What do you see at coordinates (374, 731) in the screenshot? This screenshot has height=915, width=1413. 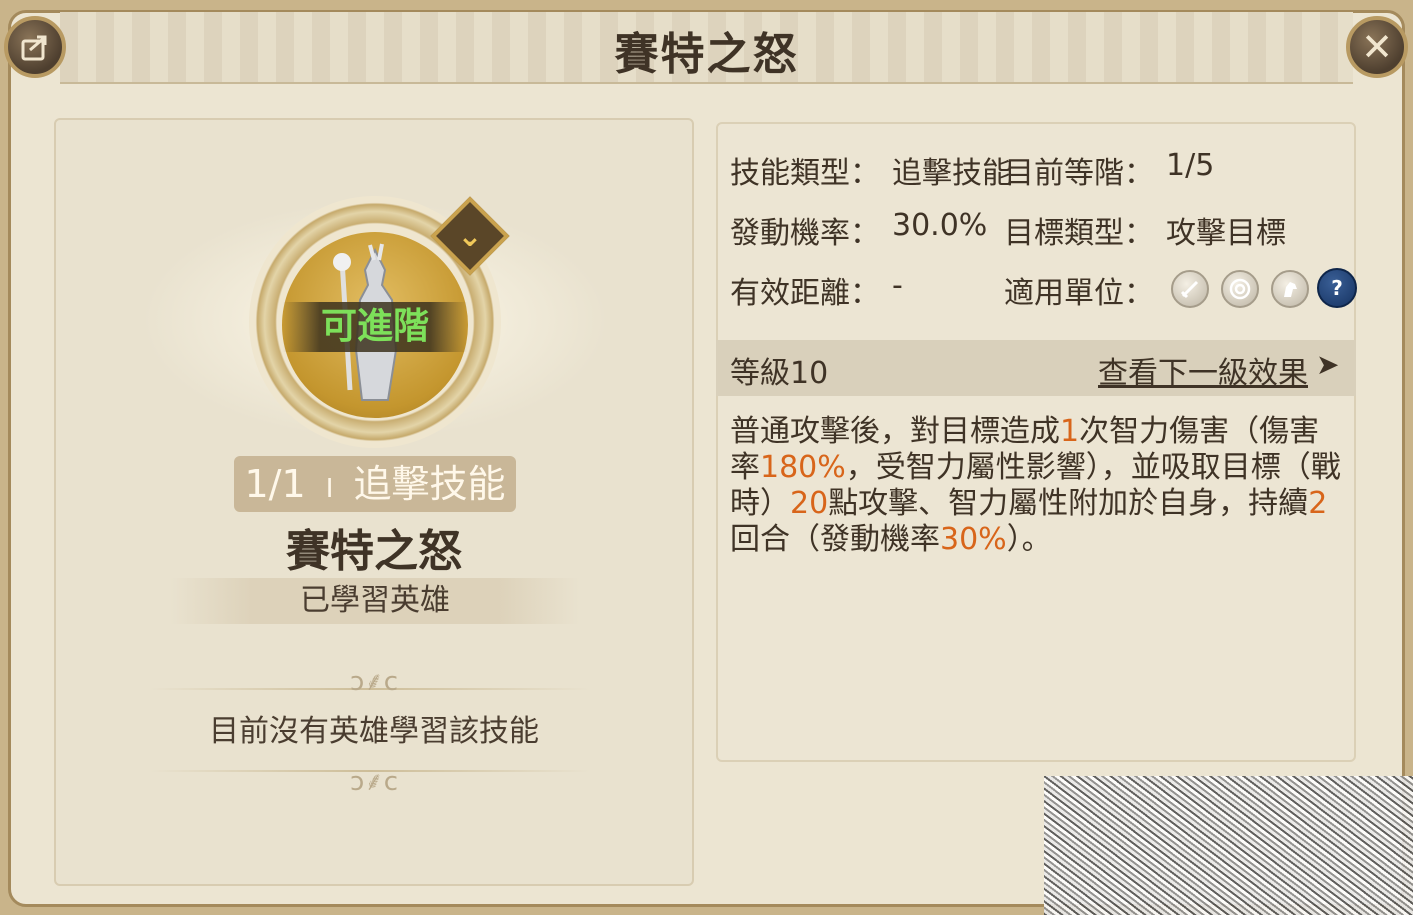 I see `no-hero-message: 目前沒有英雄學習該技能` at bounding box center [374, 731].